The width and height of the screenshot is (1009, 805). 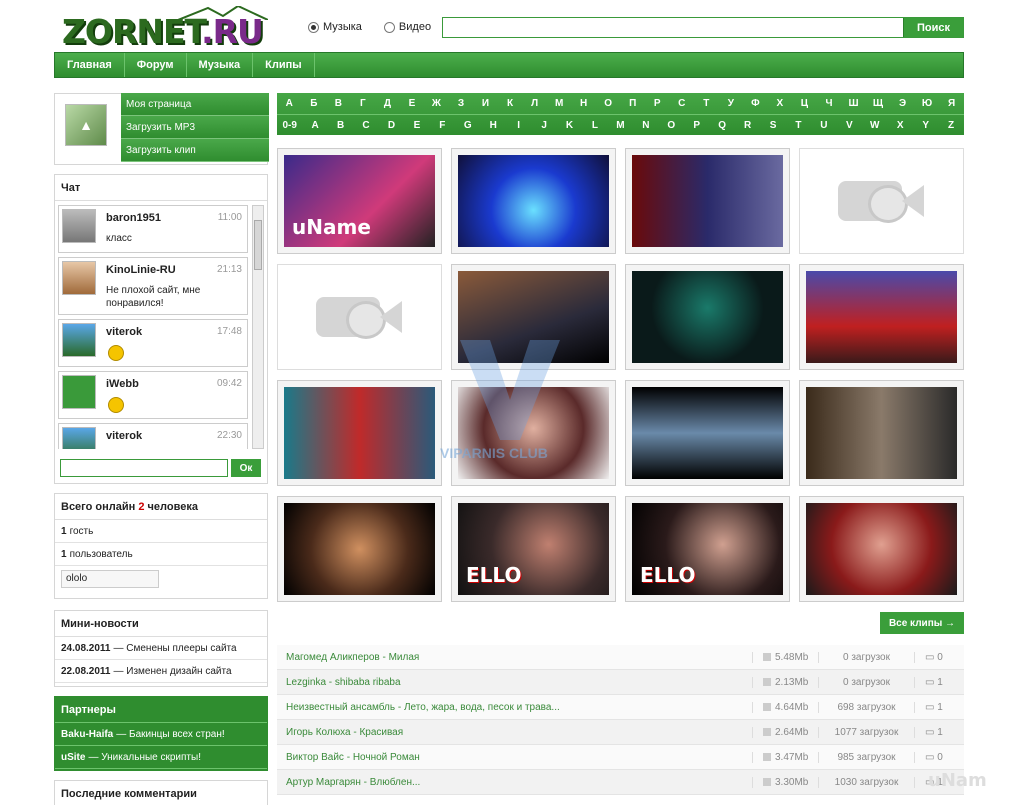 What do you see at coordinates (608, 103) in the screenshot?
I see `alphabet-letter: О` at bounding box center [608, 103].